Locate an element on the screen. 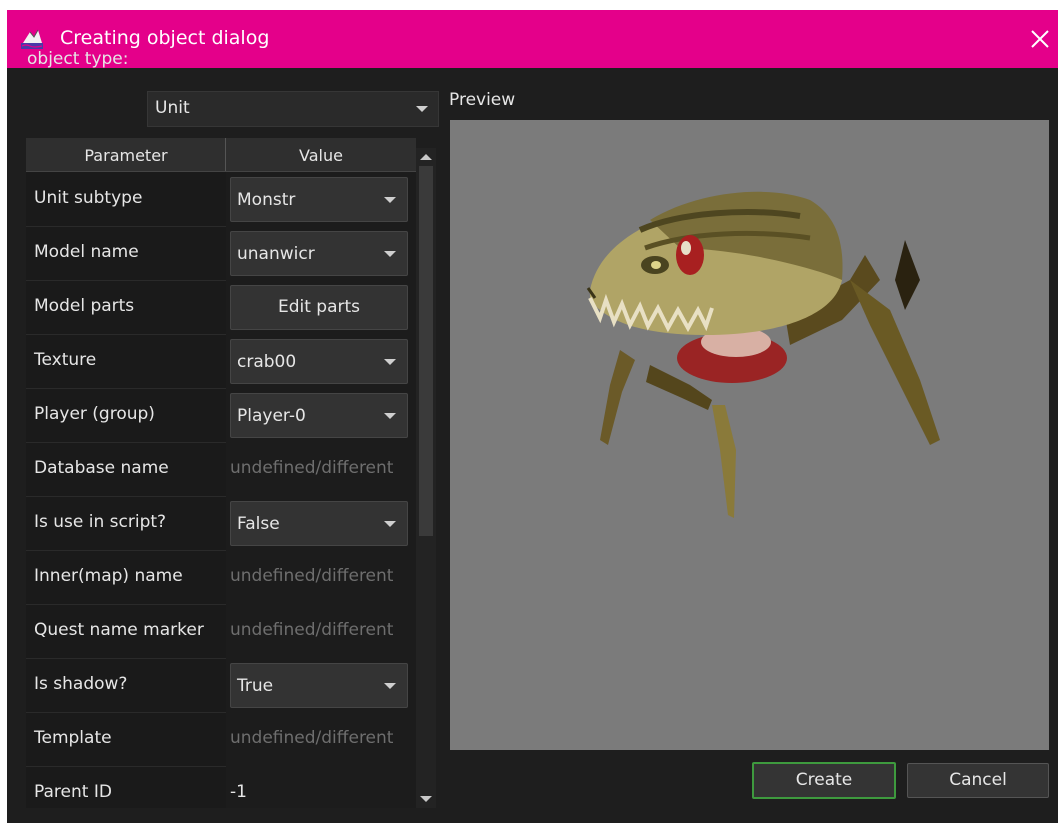 The width and height of the screenshot is (1058, 823). parameter-name: Inner(map) name is located at coordinates (108, 576).